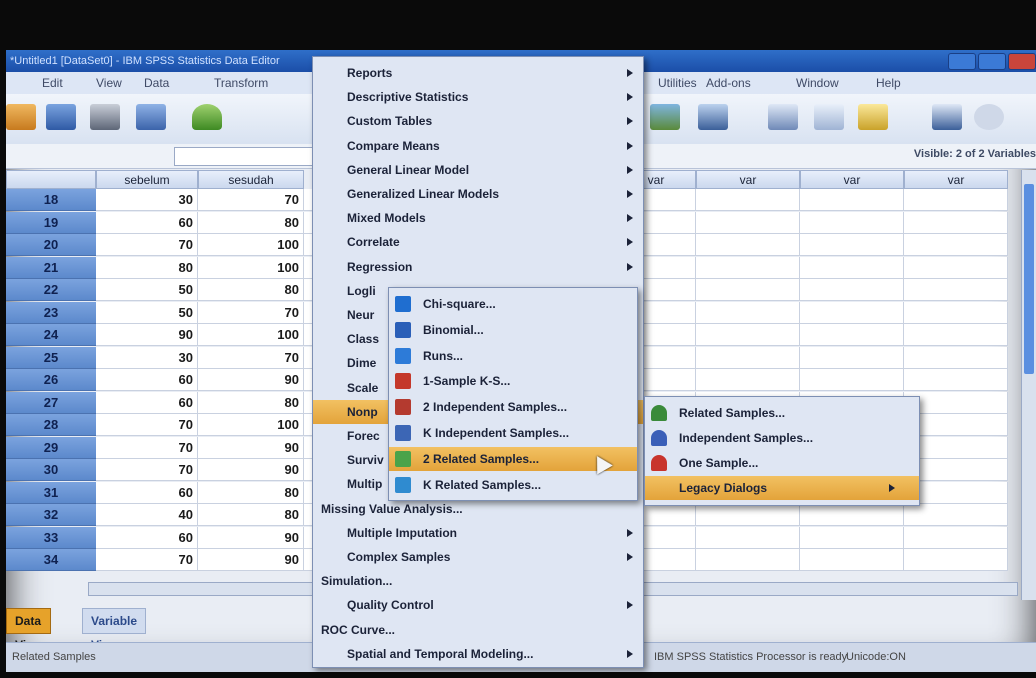 Image resolution: width=1036 pixels, height=678 pixels. What do you see at coordinates (478, 73) in the screenshot?
I see `menu-item-analyze: Reports` at bounding box center [478, 73].